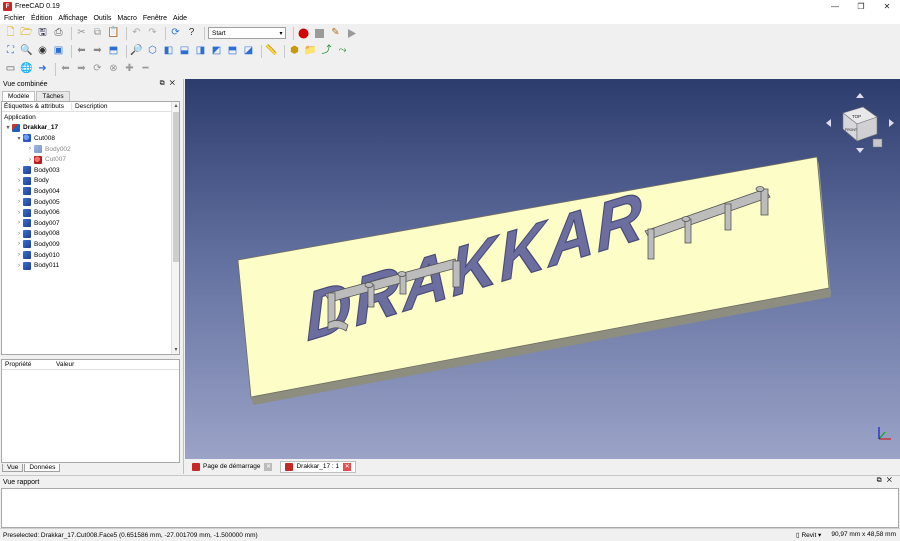 This screenshot has height=541, width=900. What do you see at coordinates (271, 51) in the screenshot?
I see `measure-icon: 📏` at bounding box center [271, 51].